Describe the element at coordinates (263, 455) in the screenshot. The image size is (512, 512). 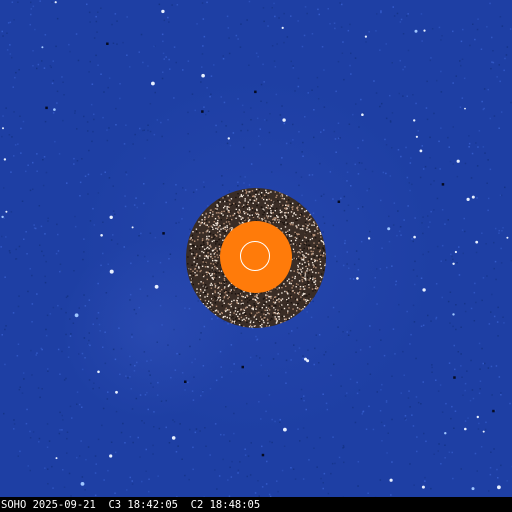
I see `dark-pixel` at that location.